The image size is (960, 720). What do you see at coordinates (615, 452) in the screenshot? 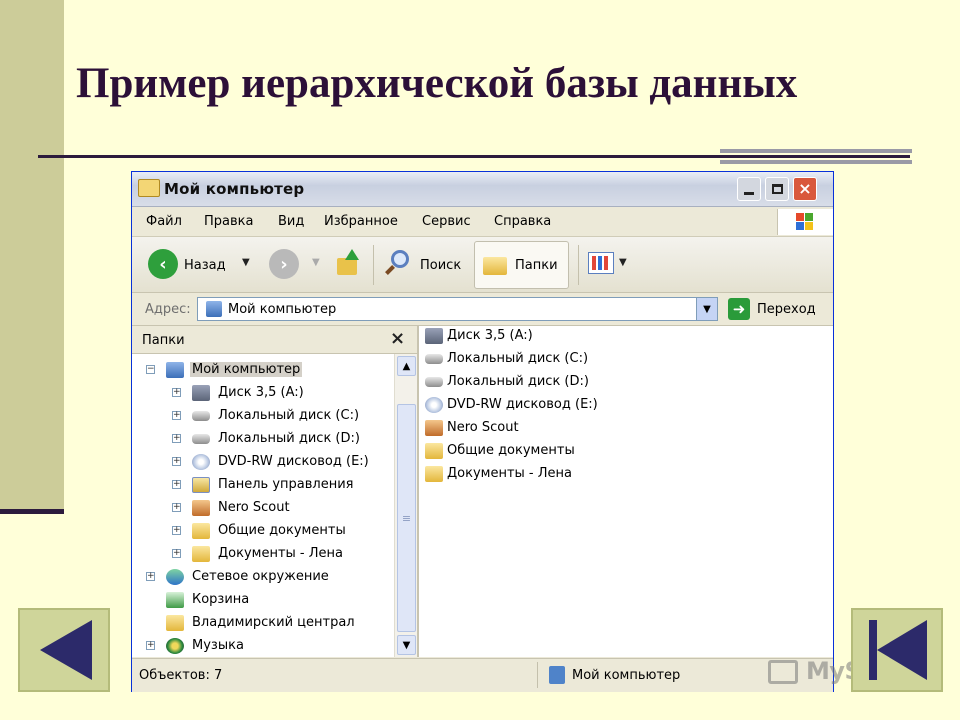
I see `content-item: Общие документы` at bounding box center [615, 452].